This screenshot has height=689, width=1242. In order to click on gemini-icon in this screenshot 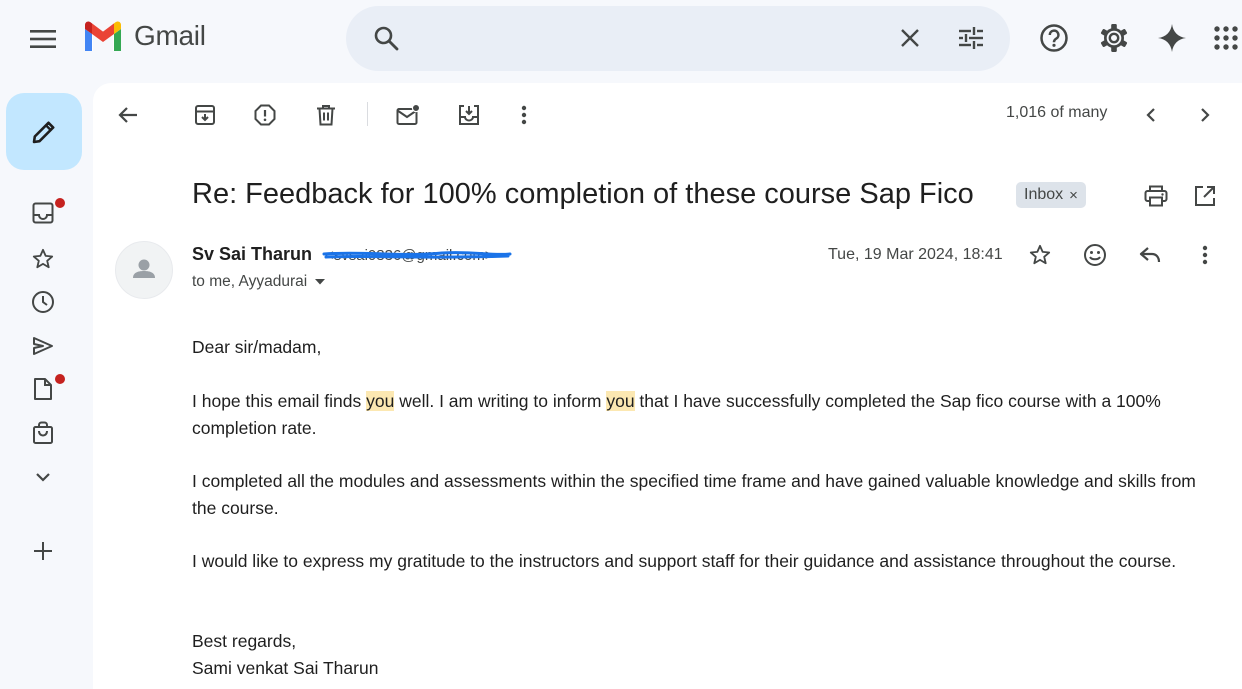, I will do `click(1172, 38)`.